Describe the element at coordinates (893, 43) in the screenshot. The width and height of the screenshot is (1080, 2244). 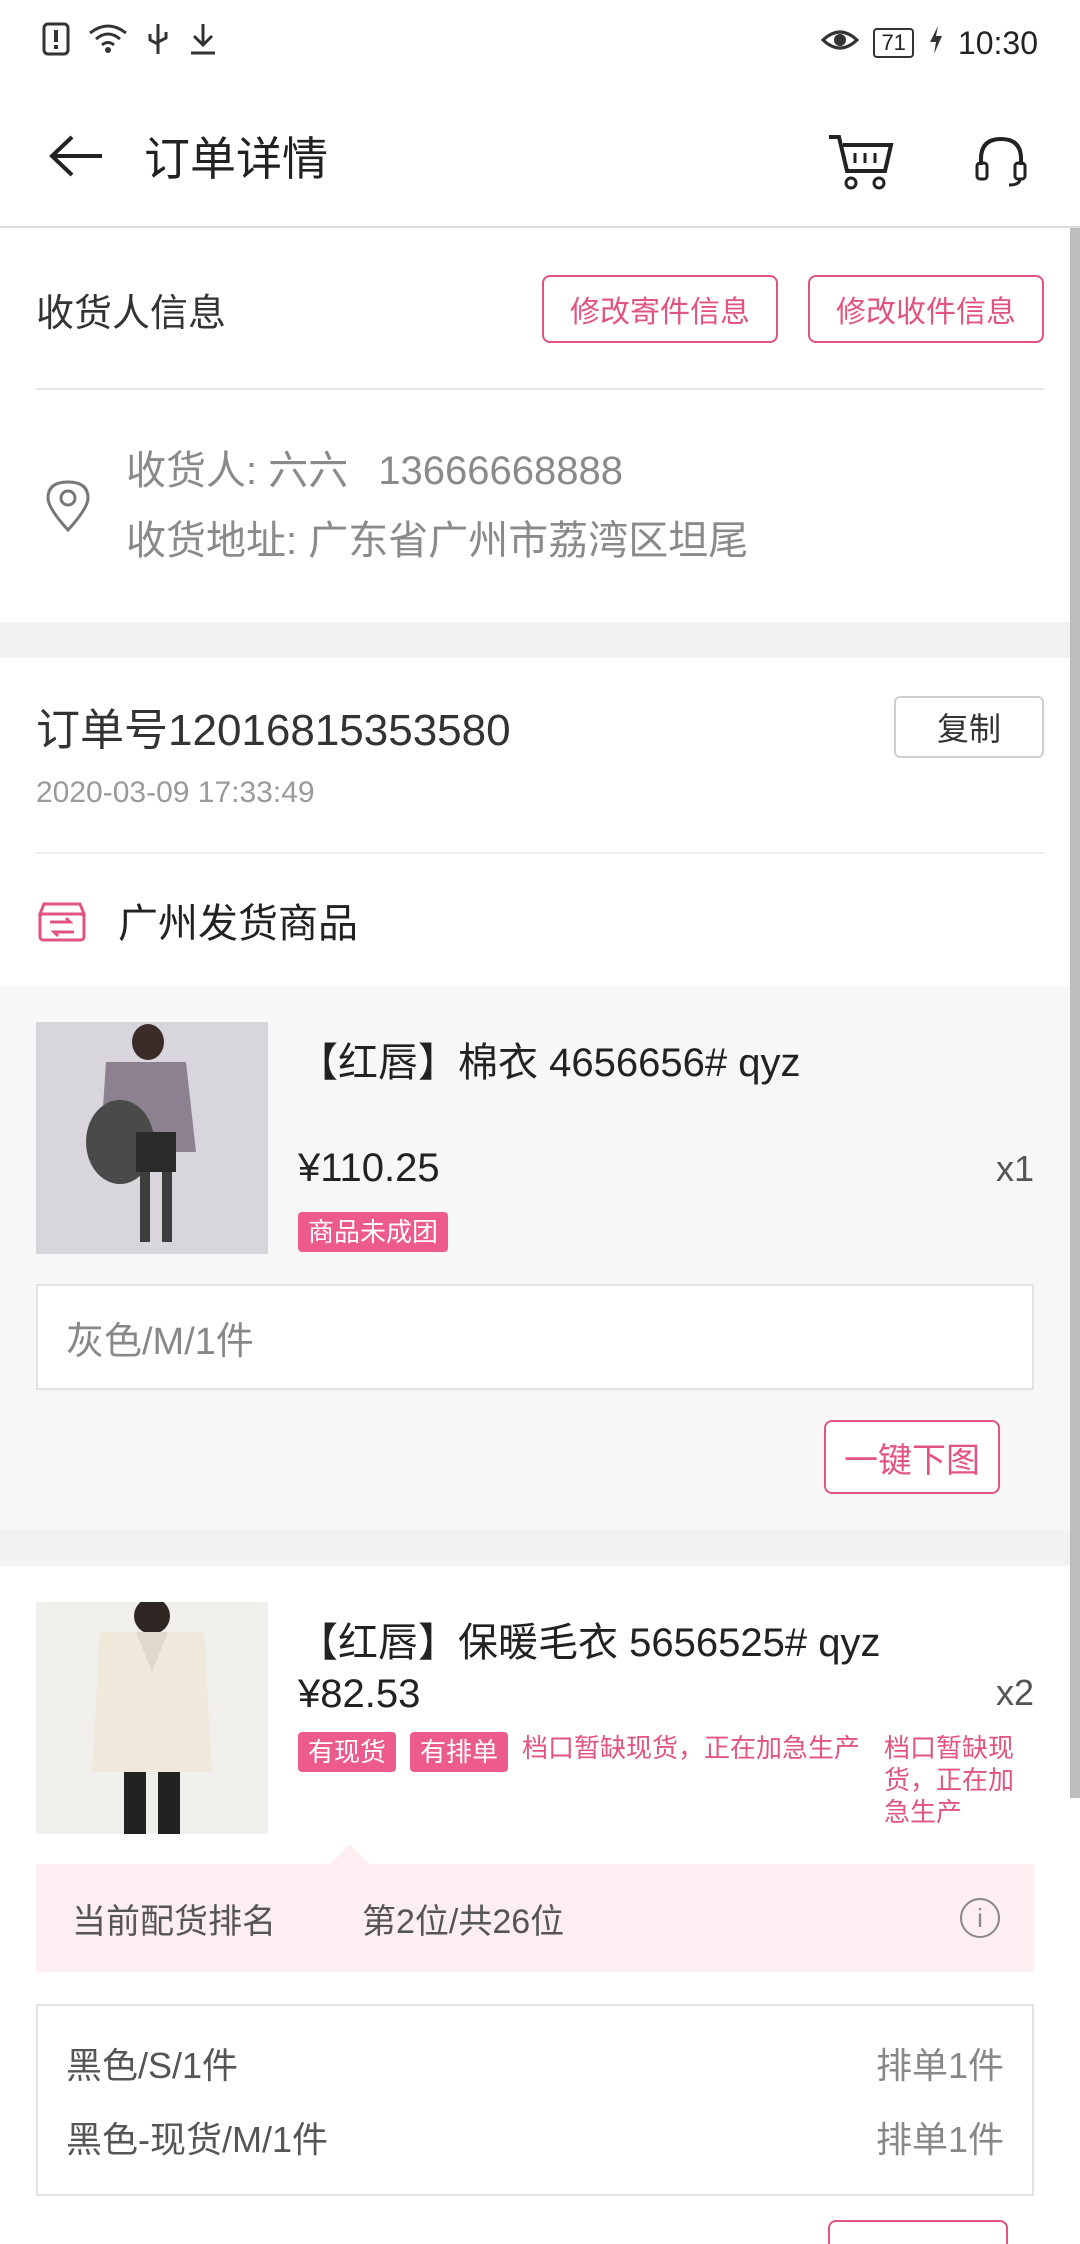
I see `battery-indicator: 71` at that location.